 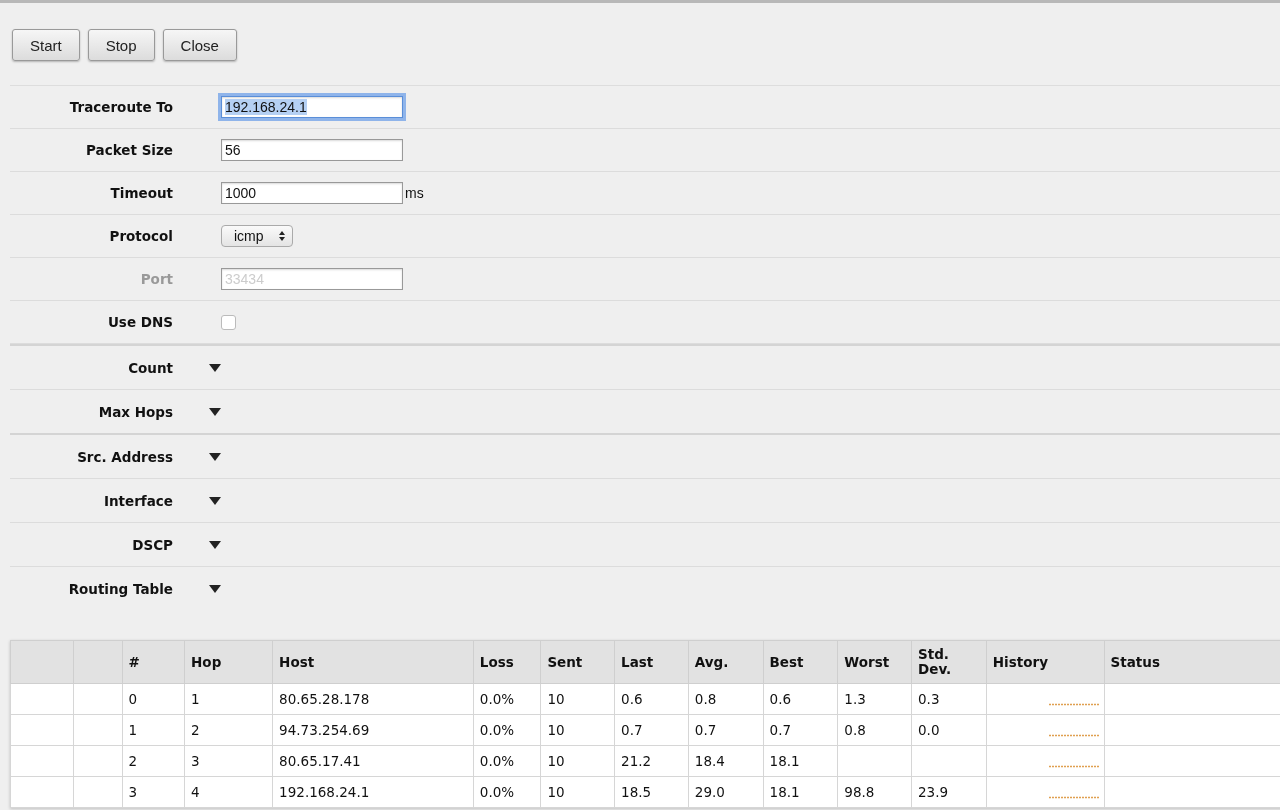 What do you see at coordinates (651, 662) in the screenshot?
I see `column-header: Last` at bounding box center [651, 662].